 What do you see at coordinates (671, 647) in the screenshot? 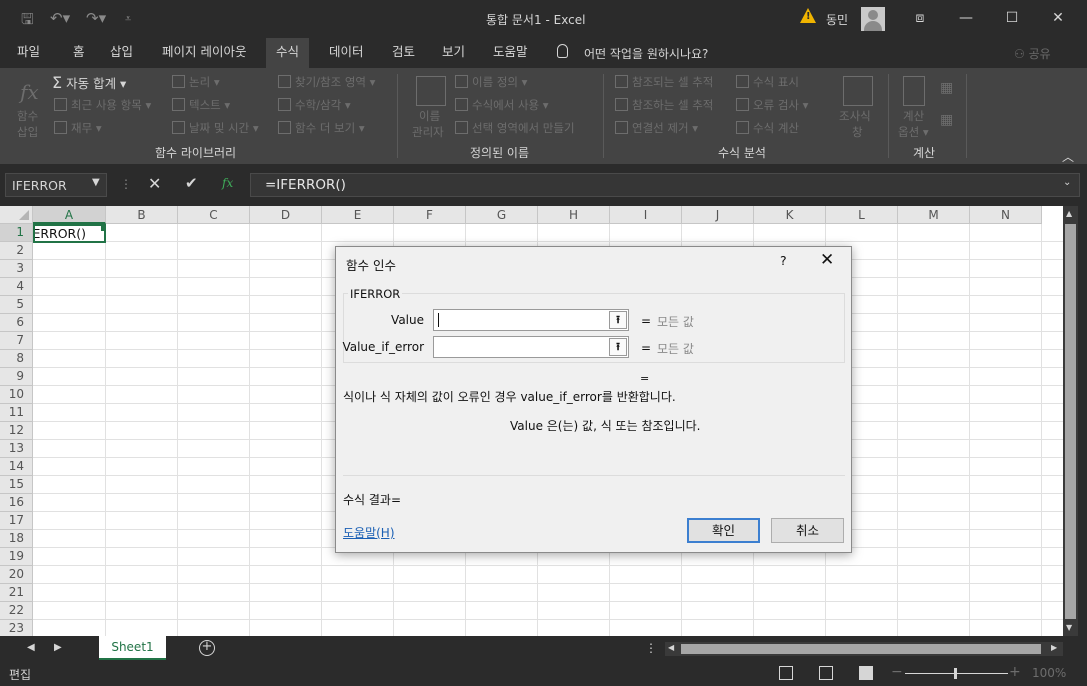
I see `scroll-left-icon: ◀` at bounding box center [671, 647].